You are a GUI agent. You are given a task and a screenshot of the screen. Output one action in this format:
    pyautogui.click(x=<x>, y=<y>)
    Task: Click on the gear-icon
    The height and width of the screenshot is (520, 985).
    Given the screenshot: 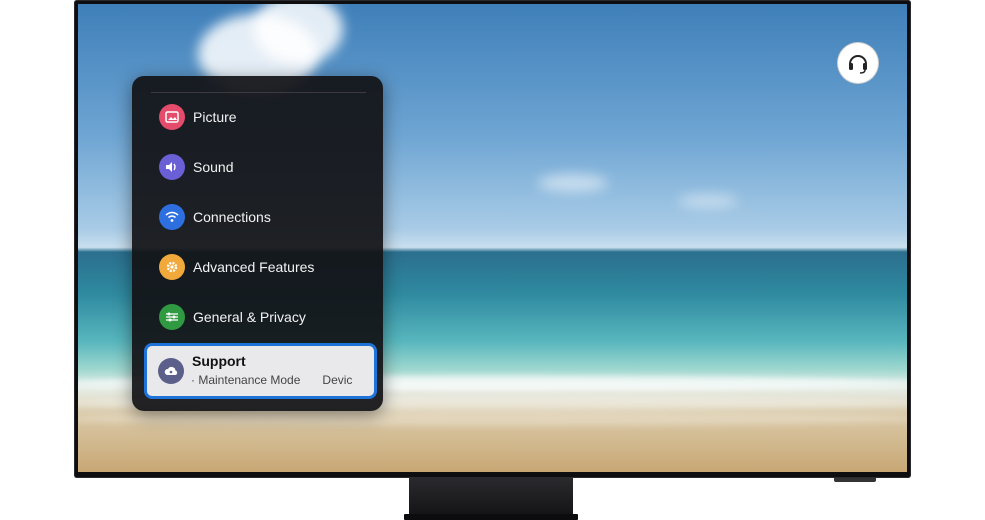 What is the action you would take?
    pyautogui.click(x=172, y=267)
    